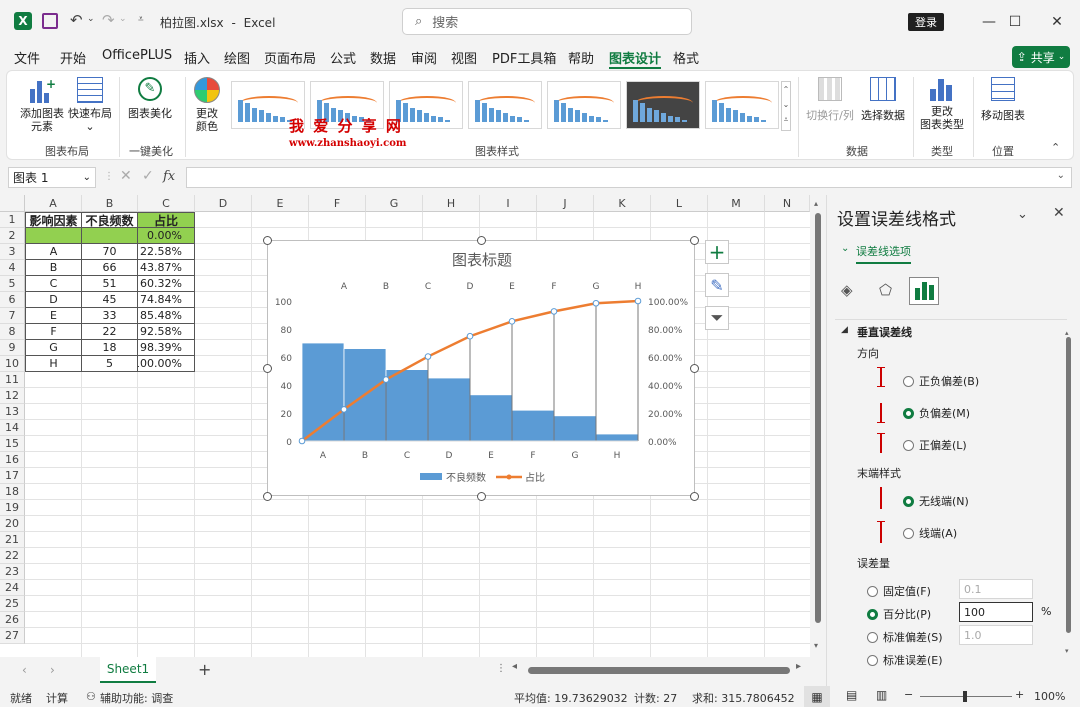 This screenshot has height=707, width=1080. Describe the element at coordinates (12, 332) in the screenshot. I see `row-header: 8` at that location.